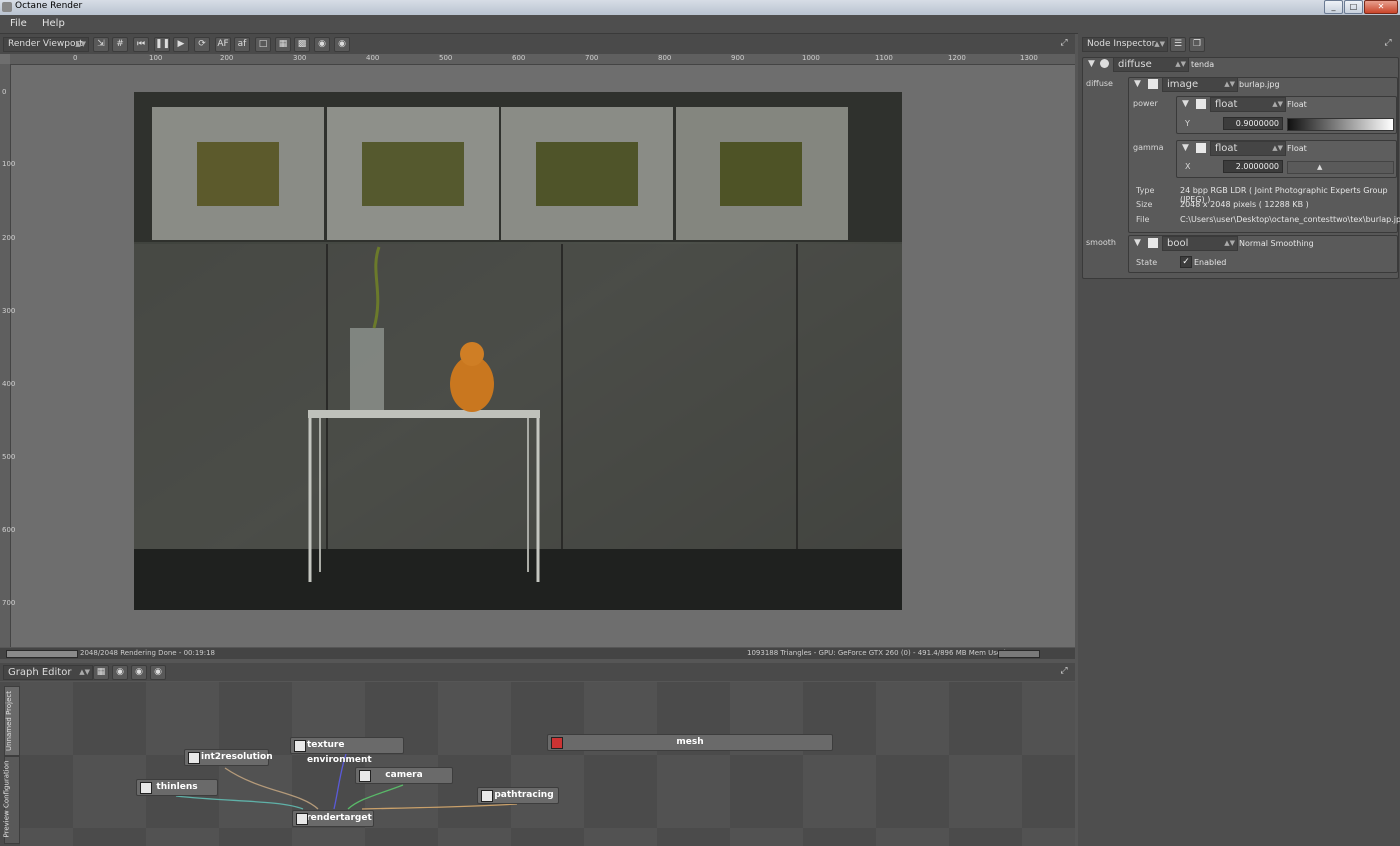  I want to click on pause-icon: ❚❚, so click(162, 44).